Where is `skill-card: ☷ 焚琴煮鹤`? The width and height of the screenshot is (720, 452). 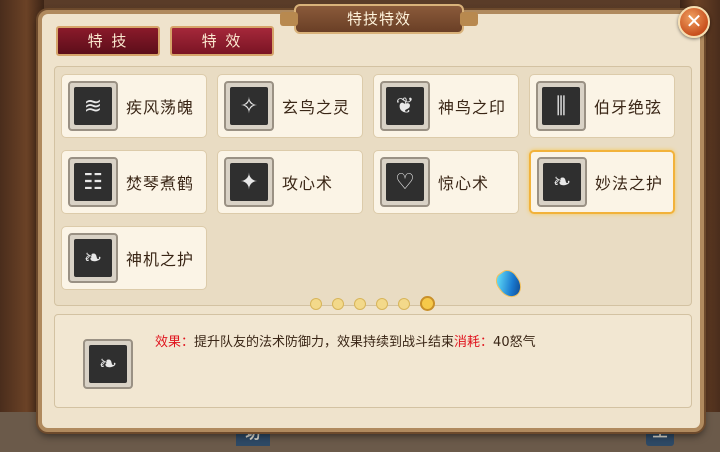
skill-card: ☷ 焚琴煮鹤 is located at coordinates (134, 182).